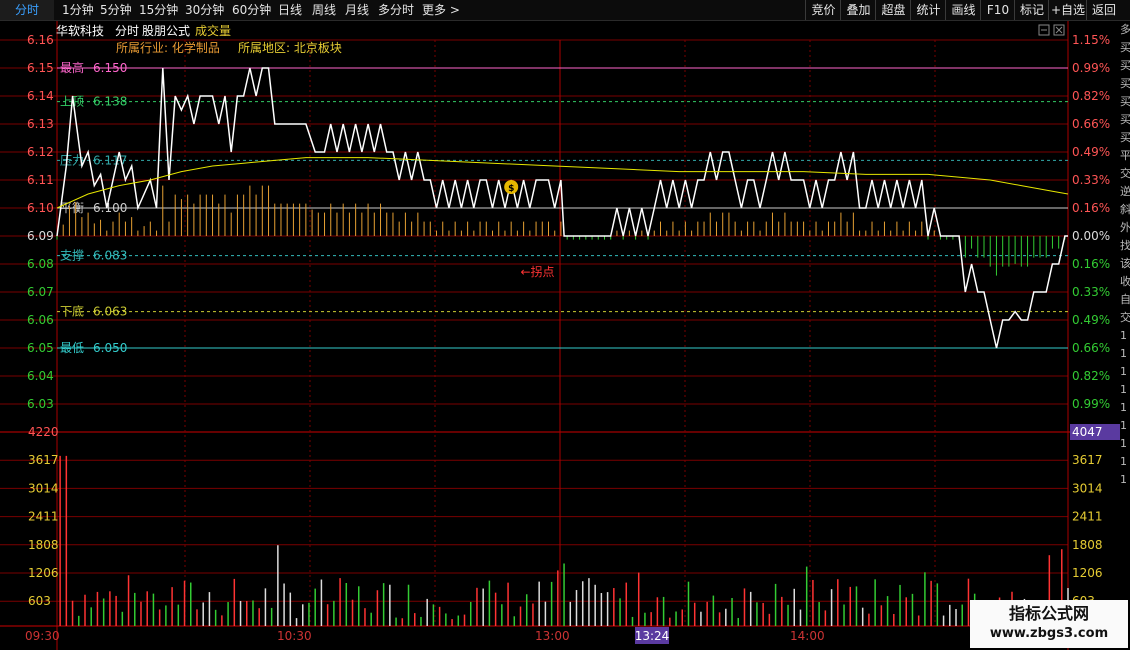  What do you see at coordinates (204, 10) in the screenshot?
I see `tab-30min: 30分钟` at bounding box center [204, 10].